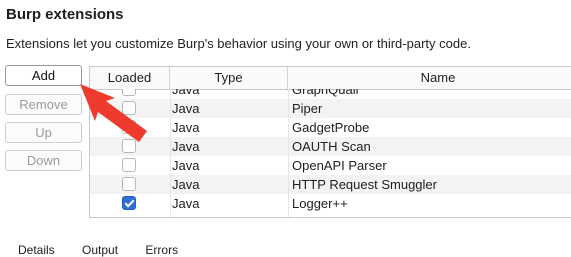 This screenshot has width=571, height=257. I want to click on table-row: Java GraphQuail, so click(330, 94).